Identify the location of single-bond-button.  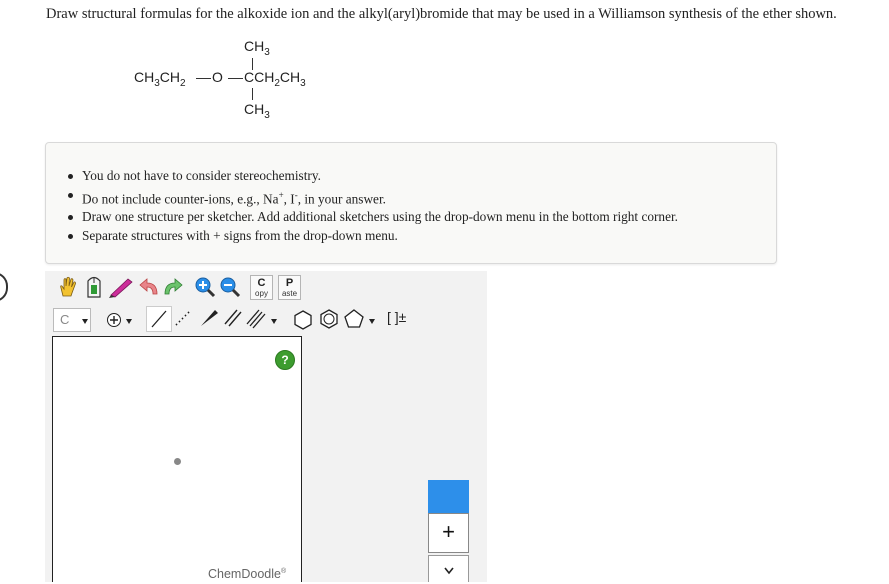
(159, 319).